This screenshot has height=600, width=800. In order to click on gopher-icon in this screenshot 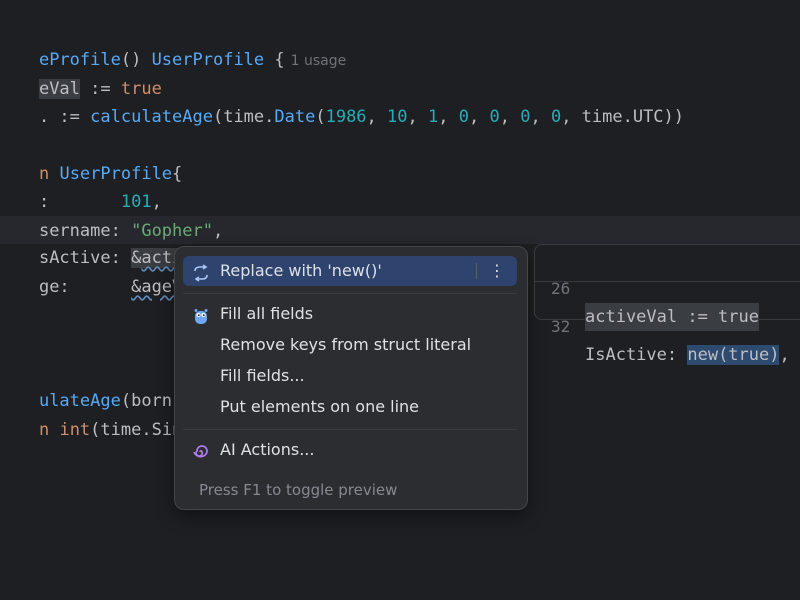, I will do `click(201, 314)`.